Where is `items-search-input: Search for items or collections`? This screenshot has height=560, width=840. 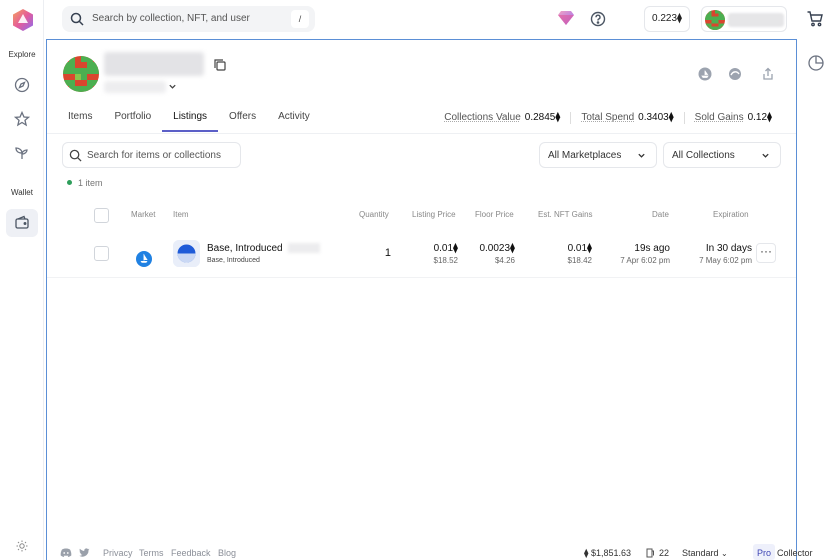
items-search-input: Search for items or collections is located at coordinates (151, 155).